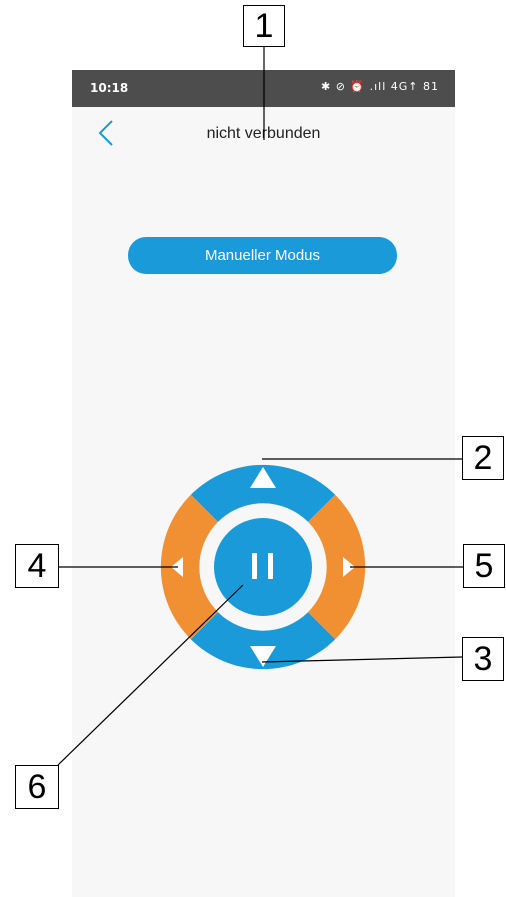  What do you see at coordinates (484, 566) in the screenshot?
I see `callout-5: 5` at bounding box center [484, 566].